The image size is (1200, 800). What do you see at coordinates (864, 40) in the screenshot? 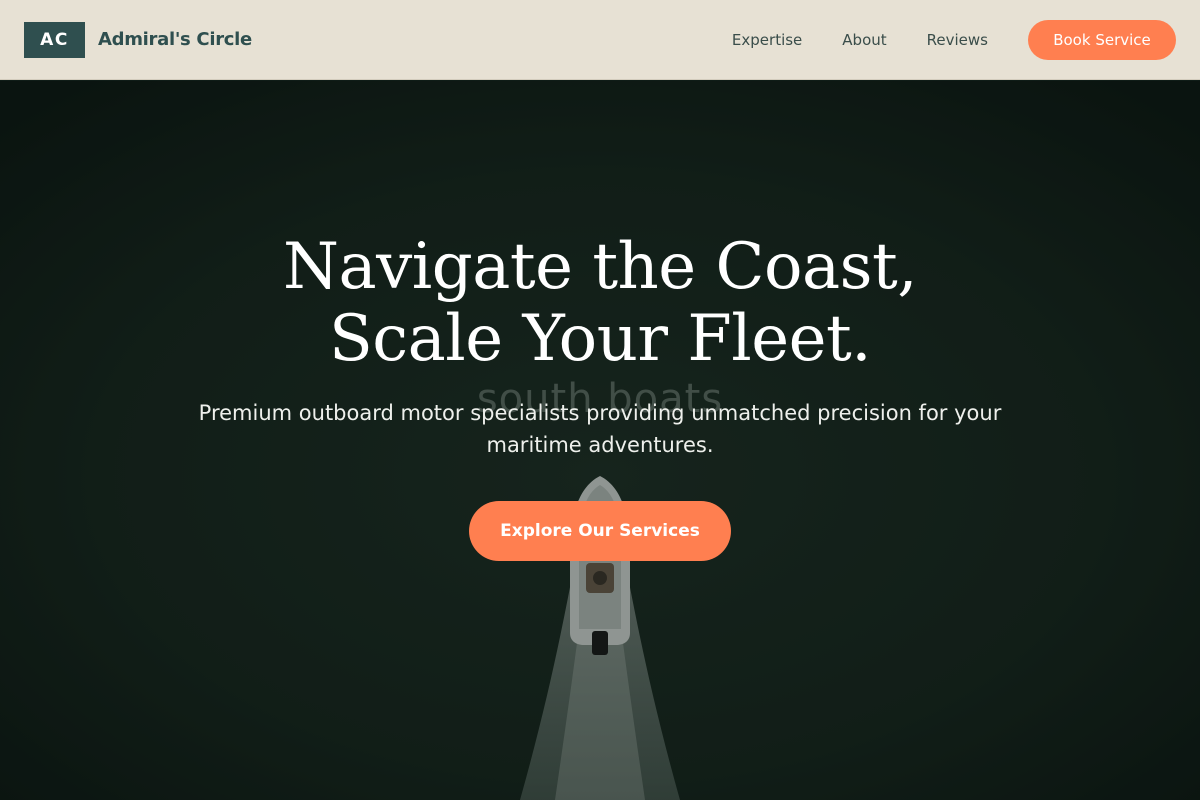
I see `nav-link-about: About` at bounding box center [864, 40].